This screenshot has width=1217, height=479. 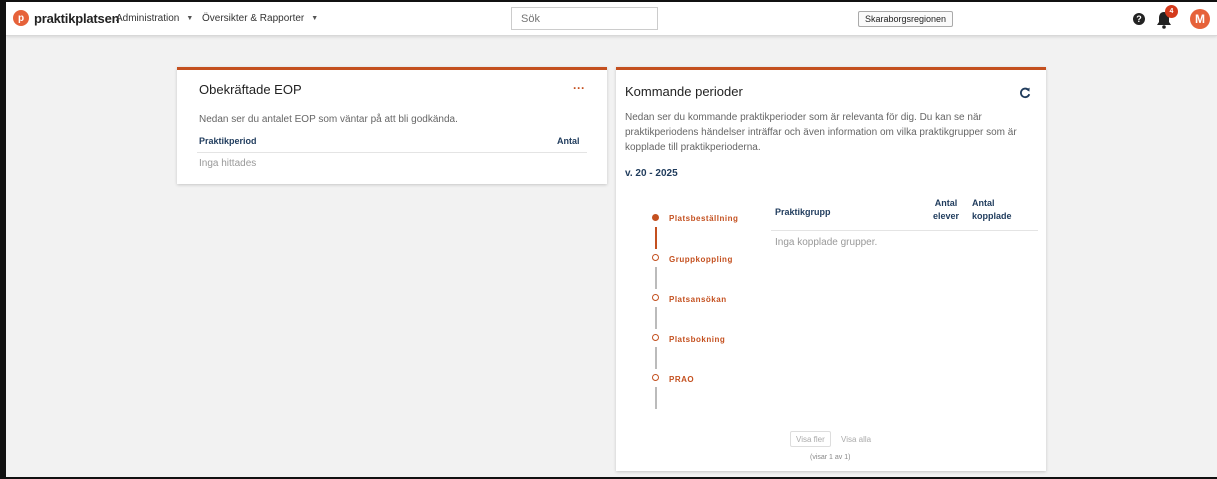 What do you see at coordinates (703, 218) in the screenshot?
I see `step-platsbestallning: Platsbeställning` at bounding box center [703, 218].